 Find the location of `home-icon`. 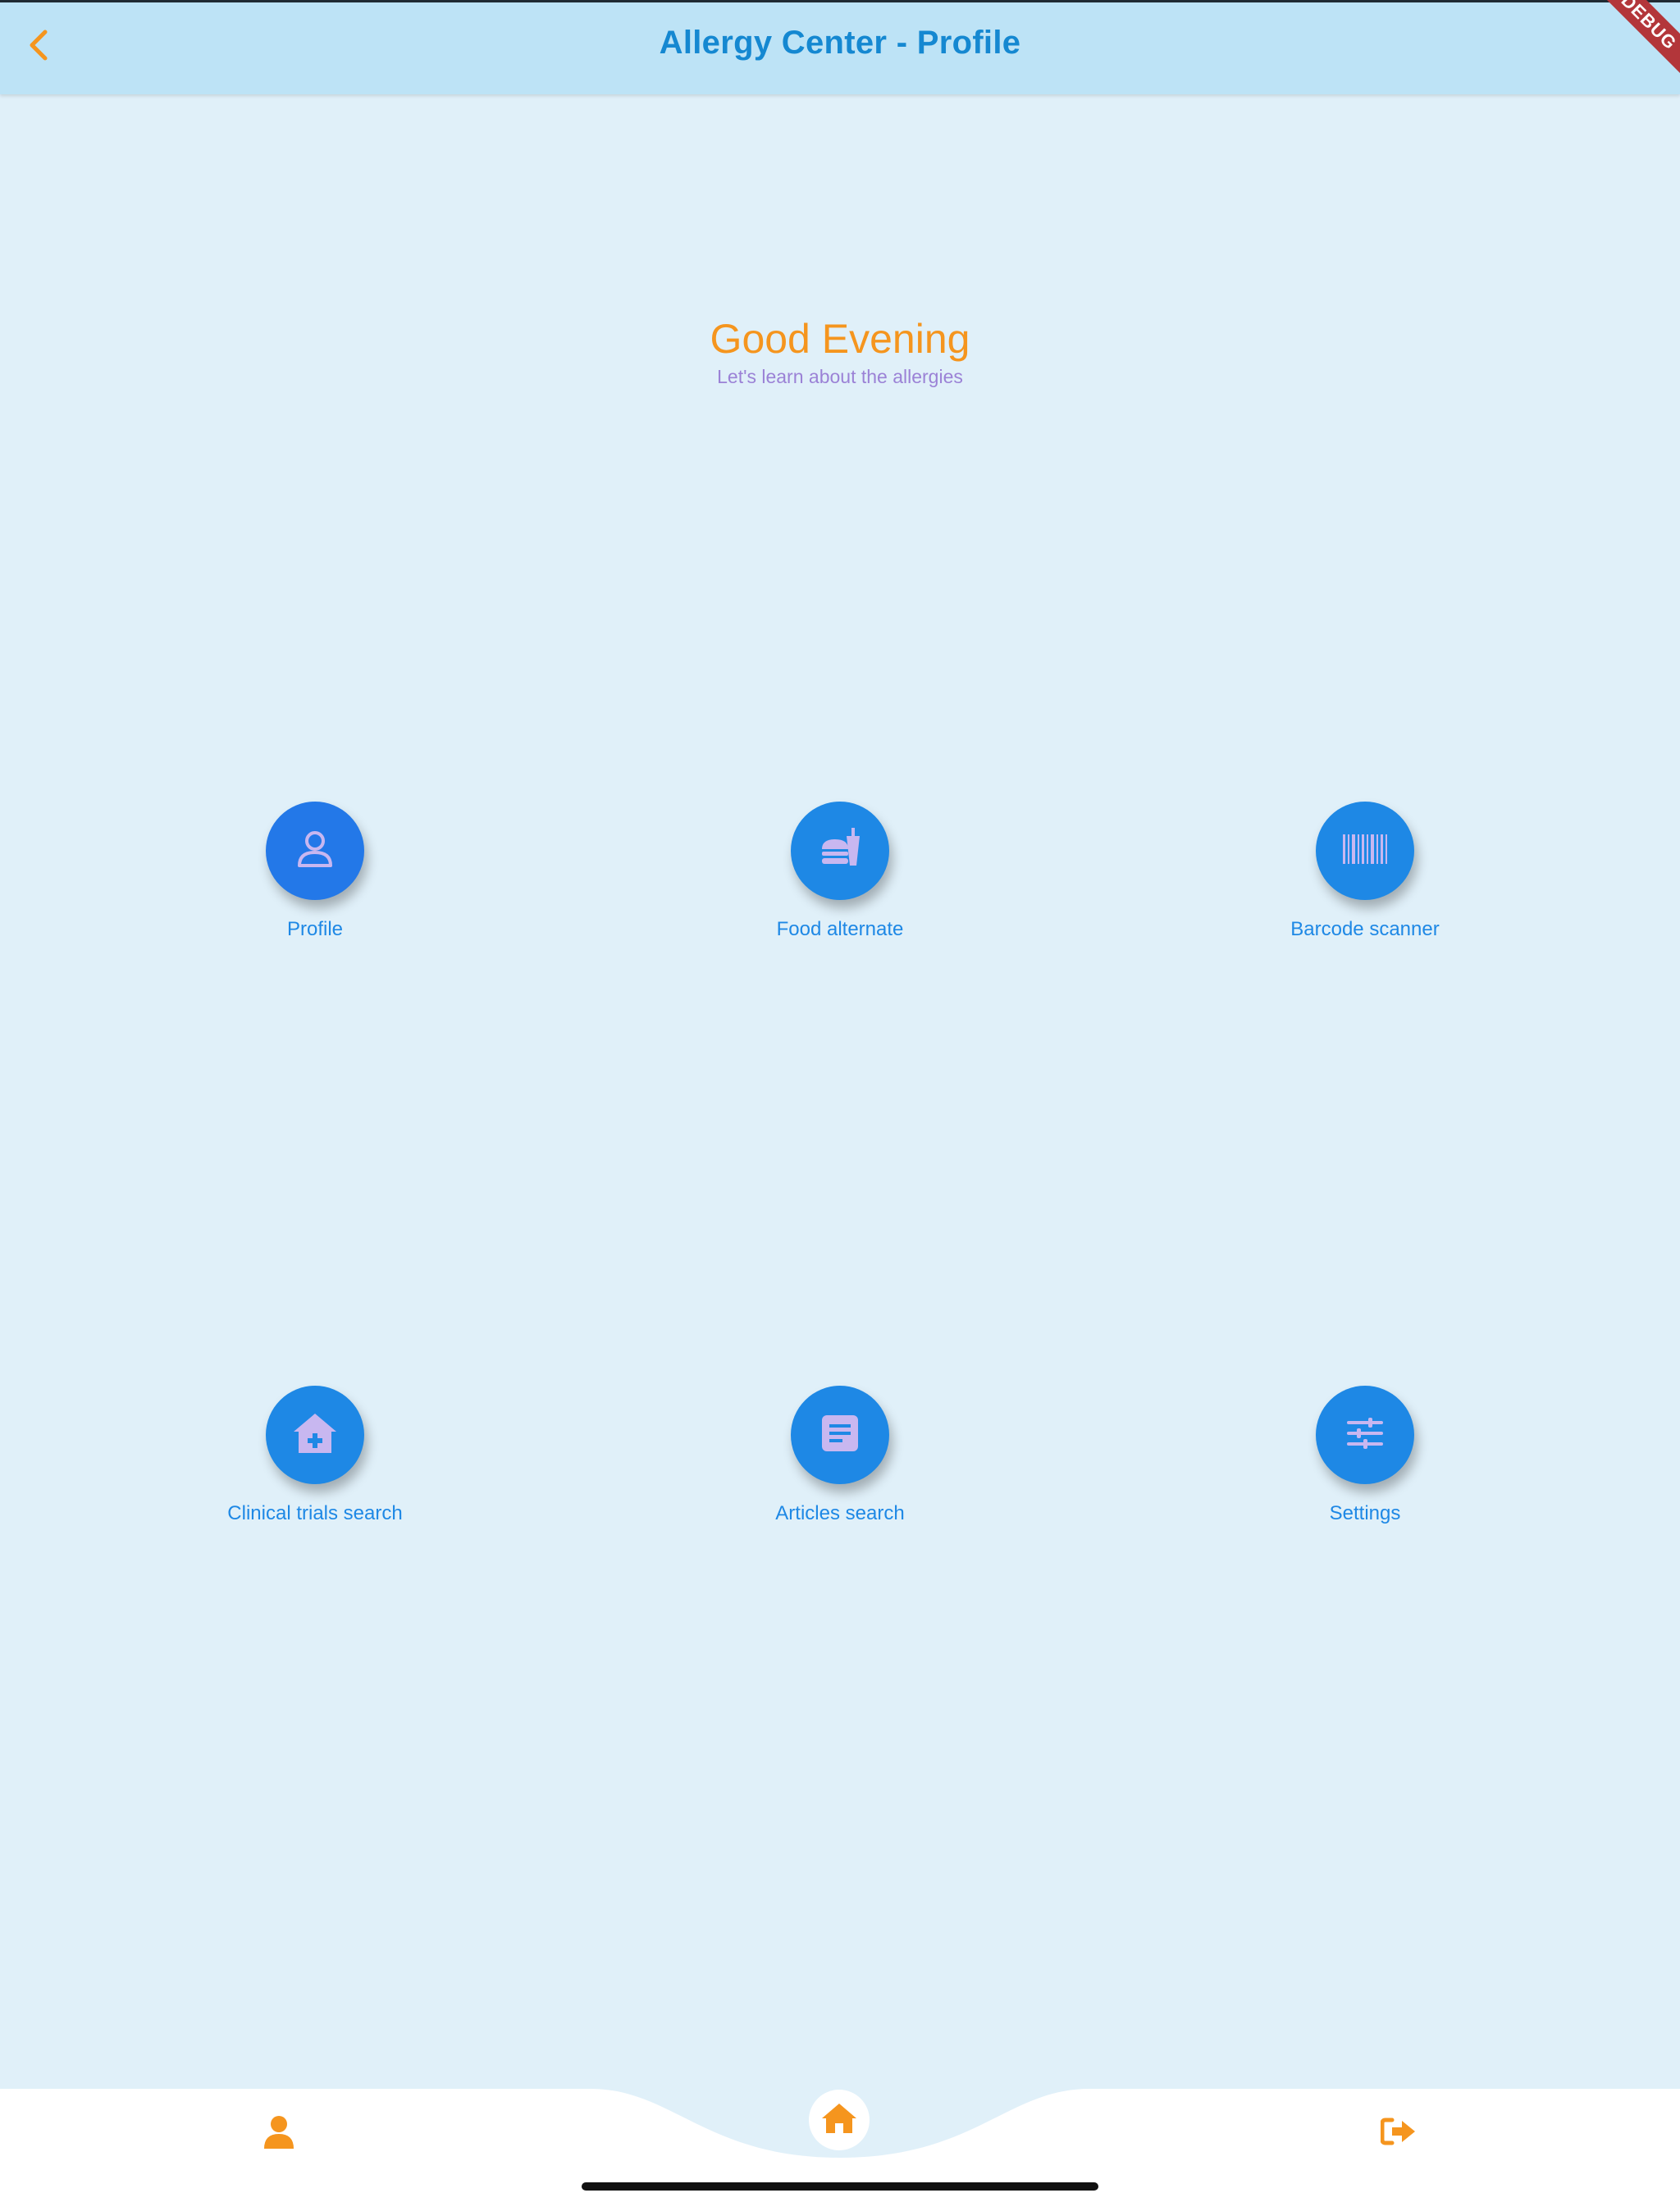

home-icon is located at coordinates (839, 2120).